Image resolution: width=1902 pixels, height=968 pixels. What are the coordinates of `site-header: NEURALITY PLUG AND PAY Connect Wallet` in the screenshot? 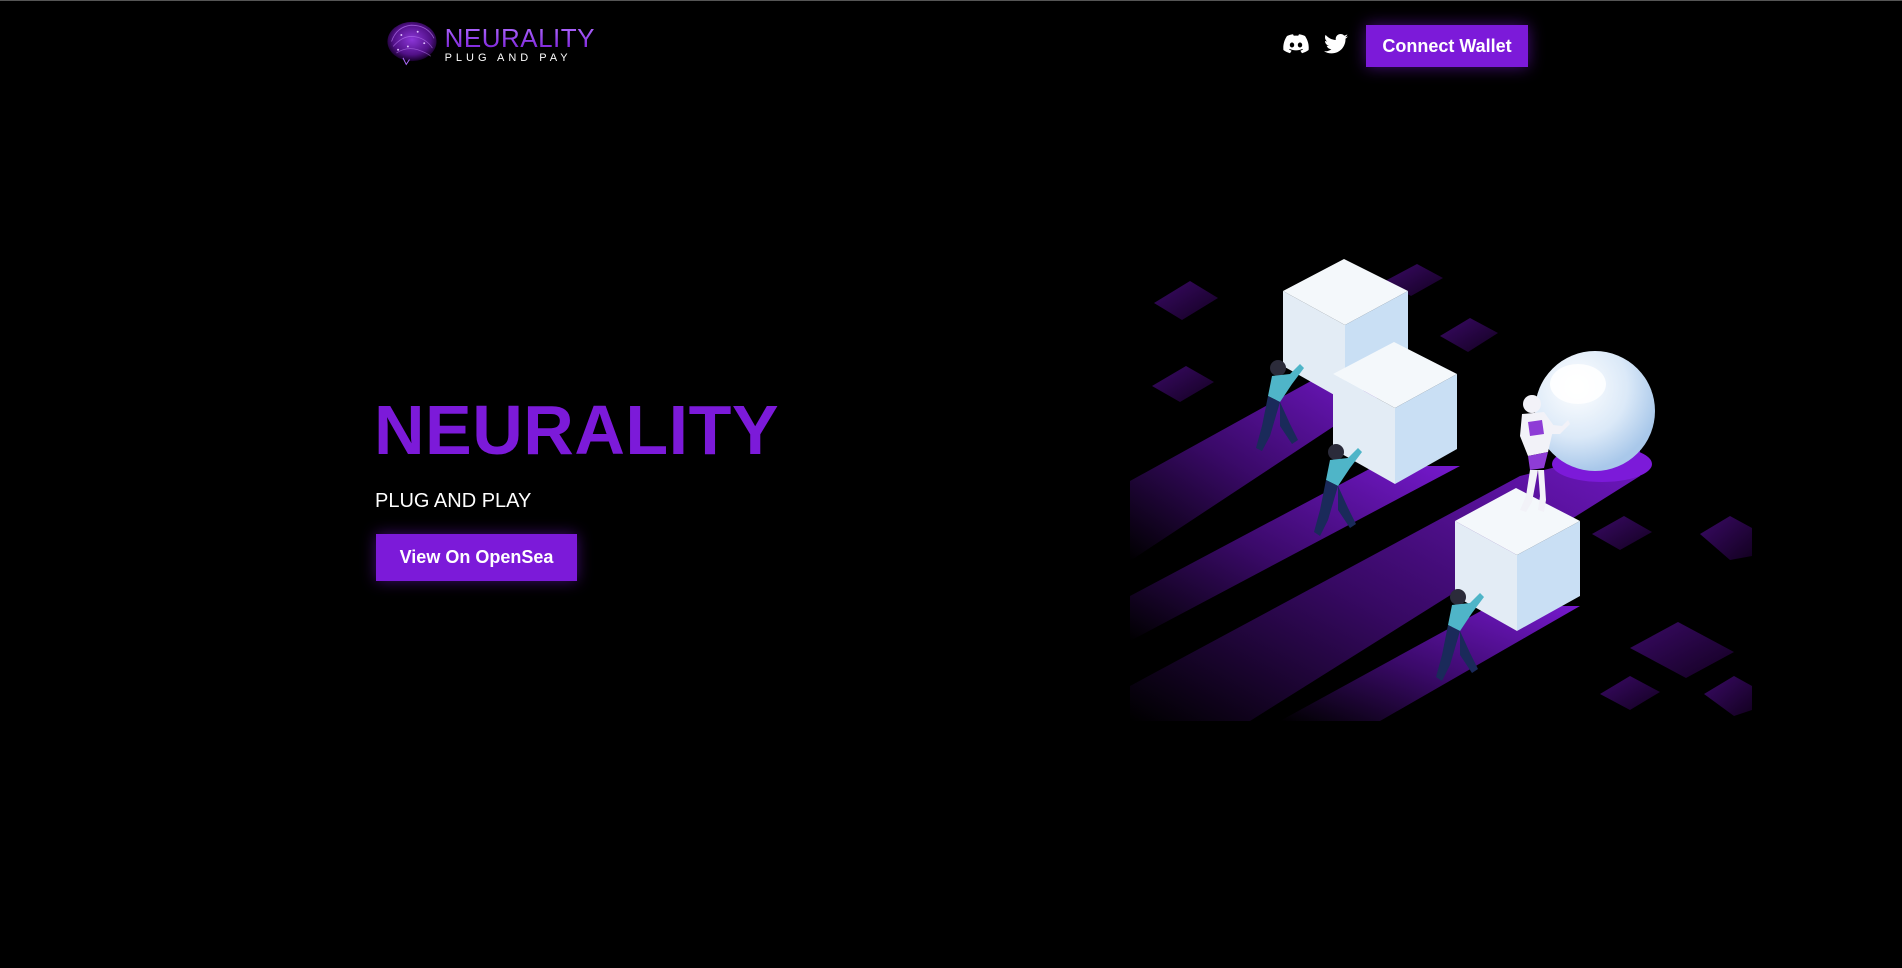 It's located at (951, 46).